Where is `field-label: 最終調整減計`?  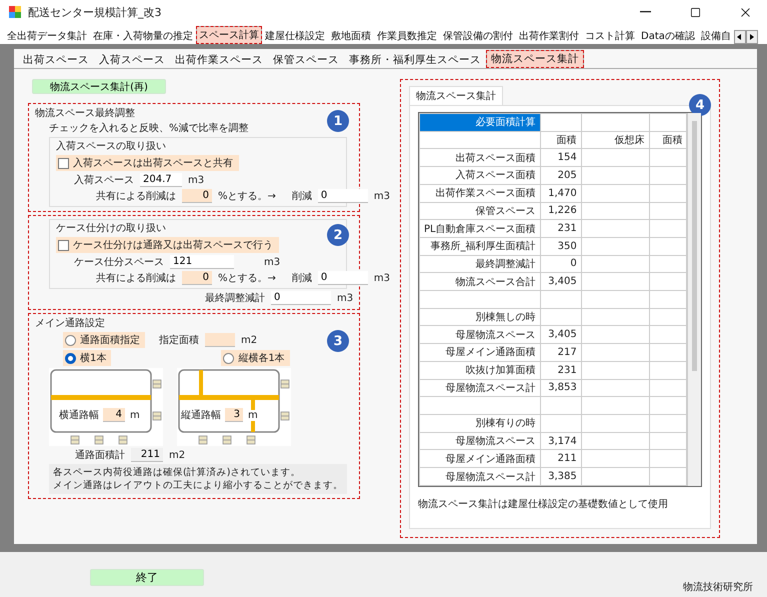
field-label: 最終調整減計 is located at coordinates (235, 298).